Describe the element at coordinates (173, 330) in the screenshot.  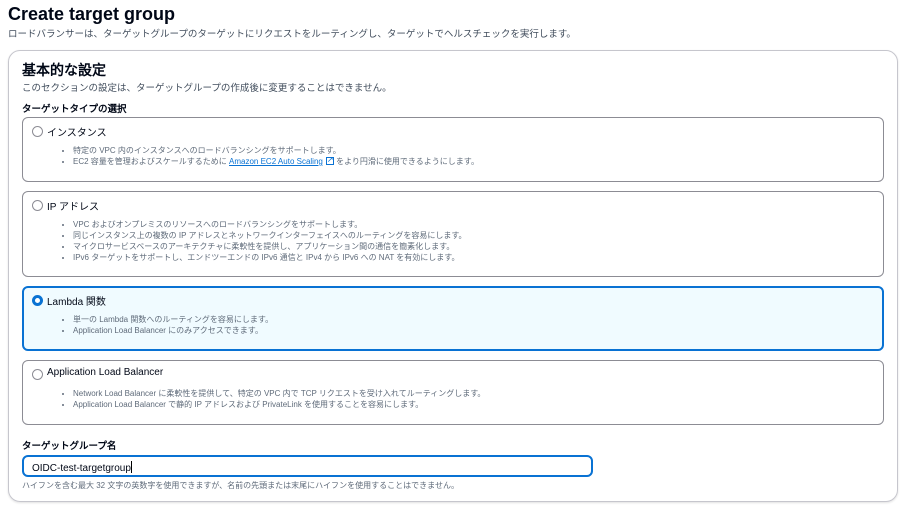
I see `bullet: Application Load Balancer にのみアクセスできます。` at that location.